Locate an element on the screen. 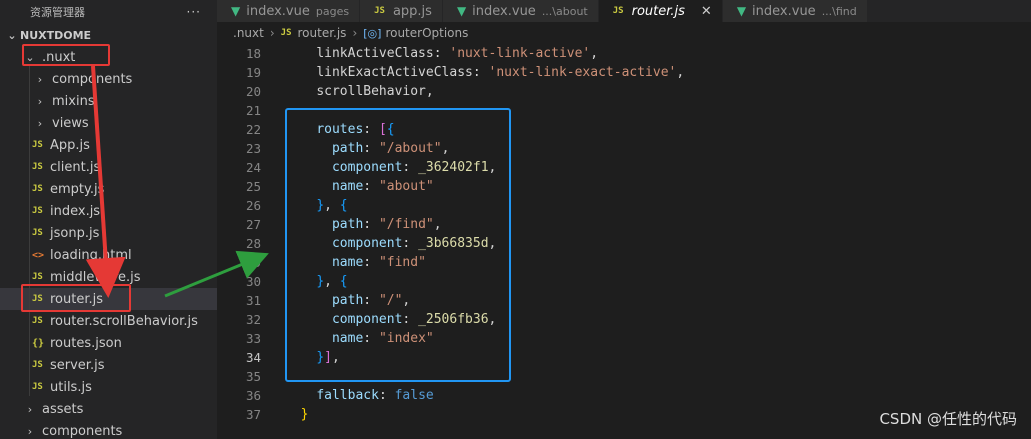 This screenshot has width=1031, height=439. breadcrumb-symbol: routerOptions is located at coordinates (426, 33).